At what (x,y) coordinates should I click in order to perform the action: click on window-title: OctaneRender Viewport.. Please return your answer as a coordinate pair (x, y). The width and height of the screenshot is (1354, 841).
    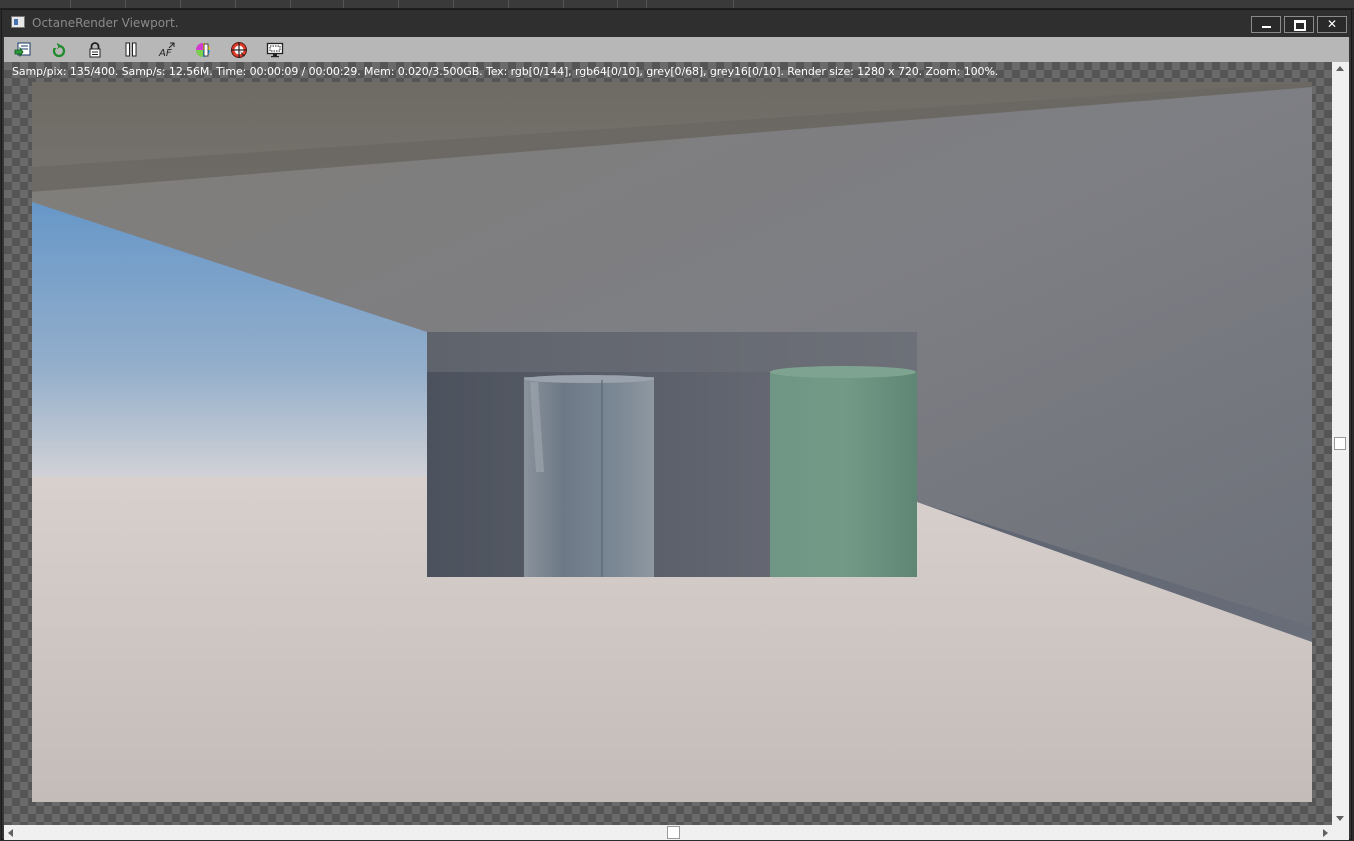
    Looking at the image, I should click on (105, 23).